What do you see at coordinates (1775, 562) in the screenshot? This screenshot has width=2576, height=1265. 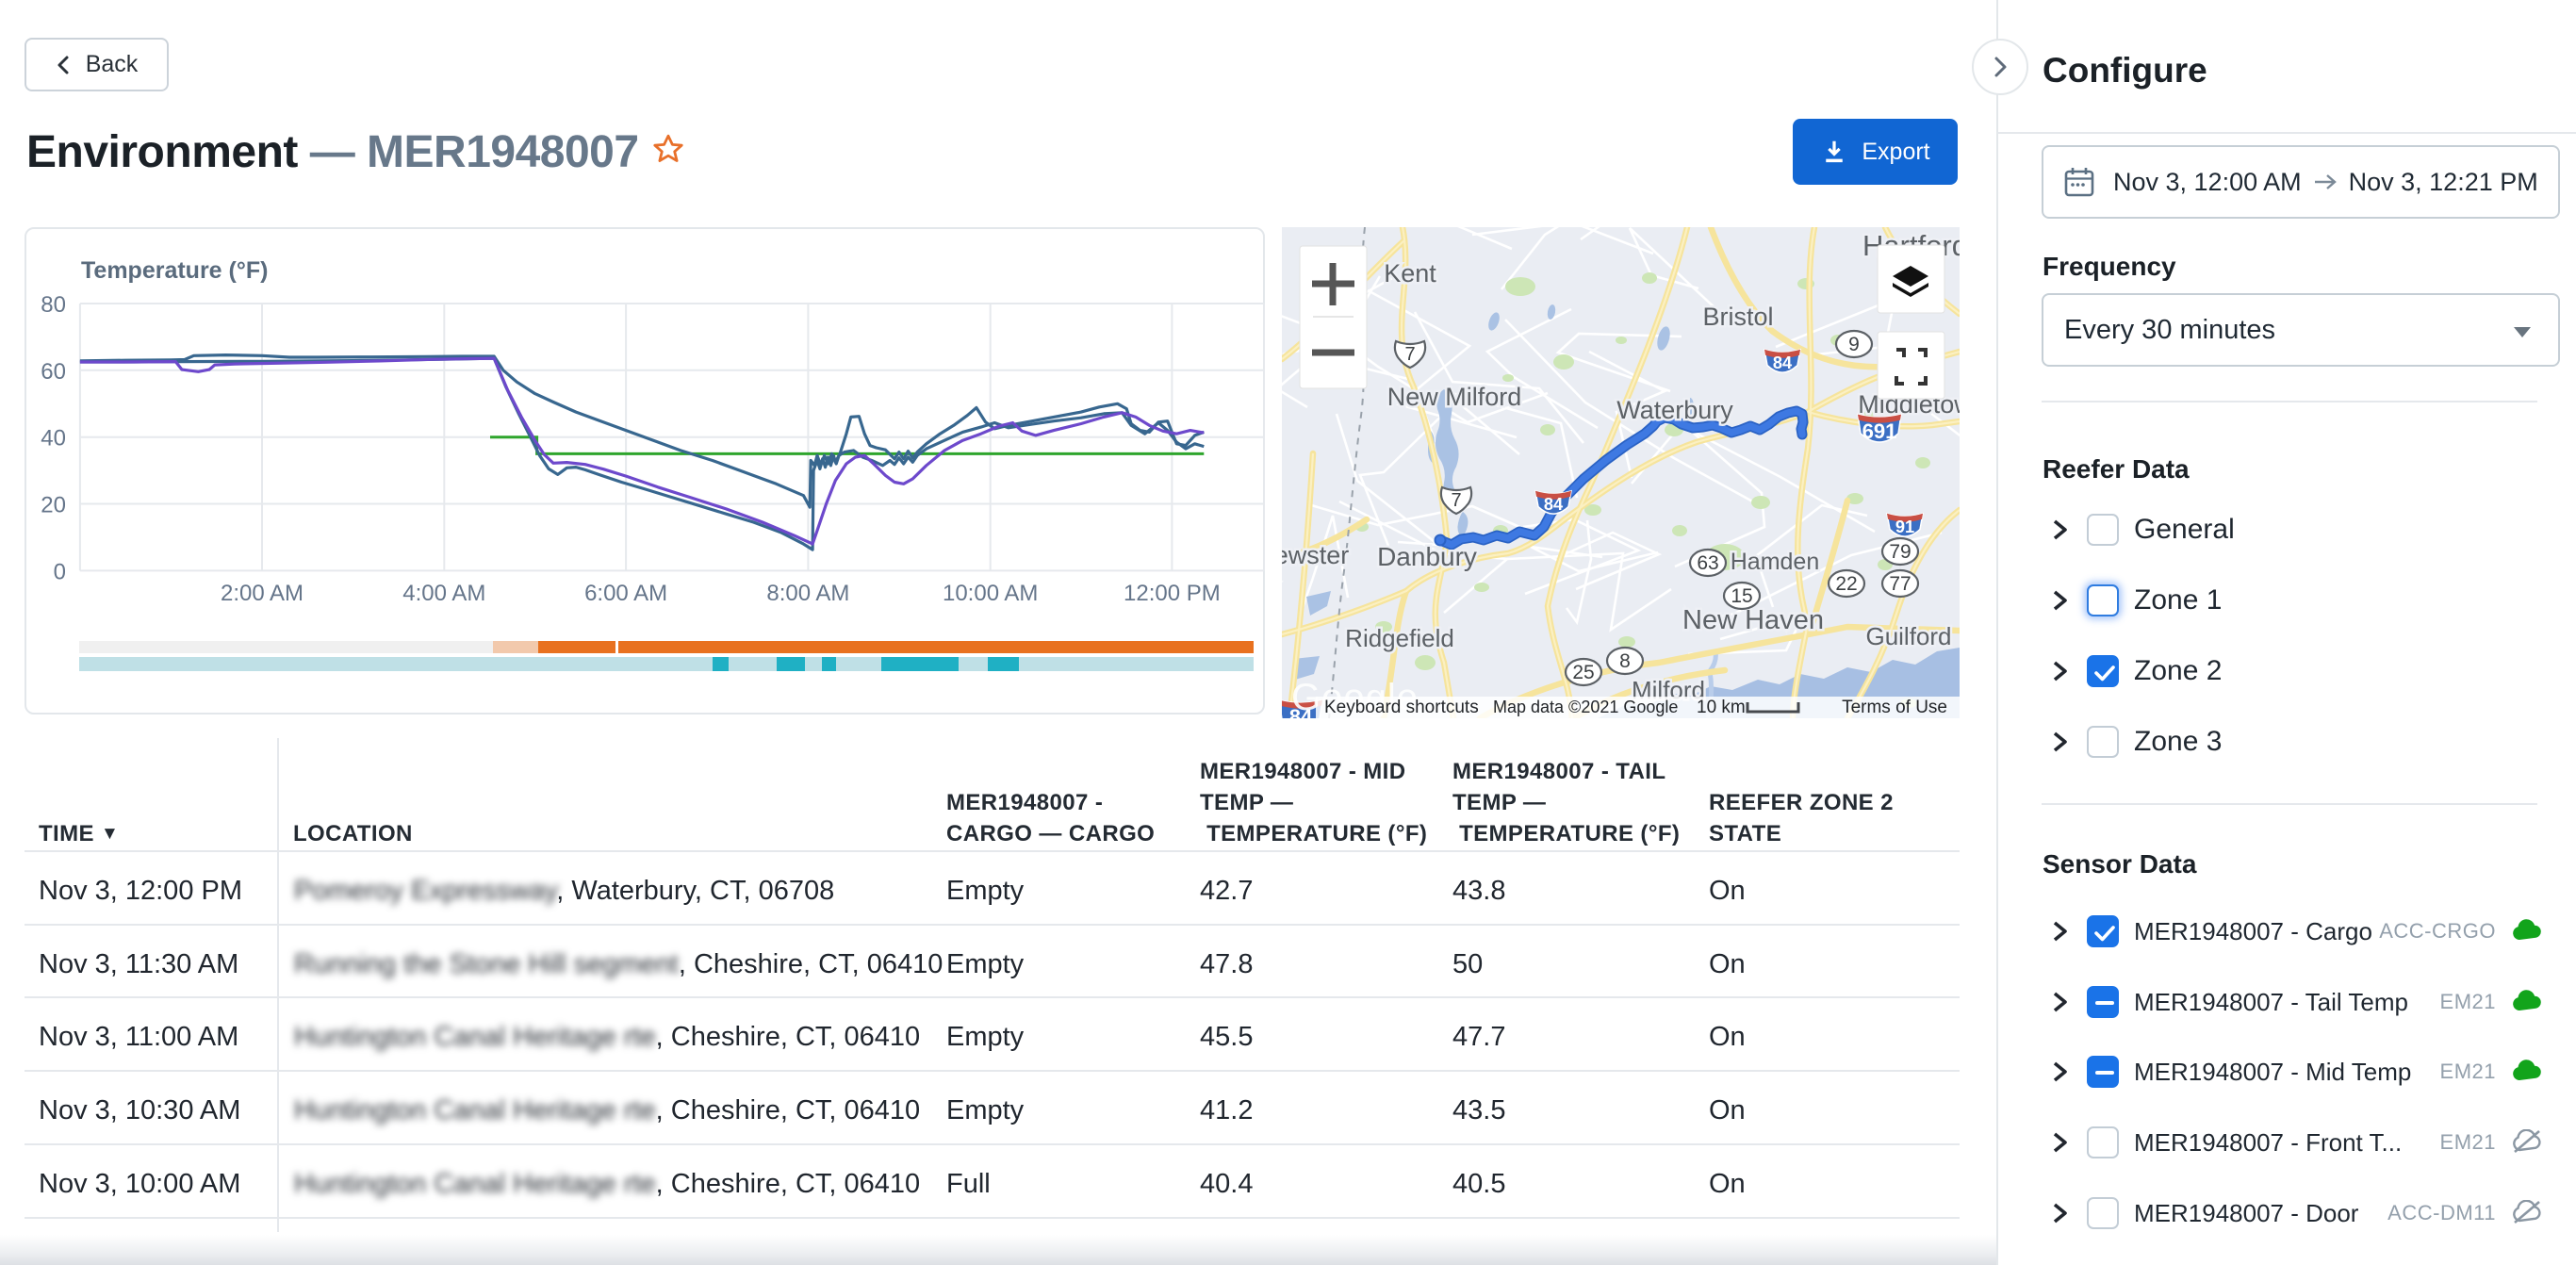 I see `svg-text: Hamden` at bounding box center [1775, 562].